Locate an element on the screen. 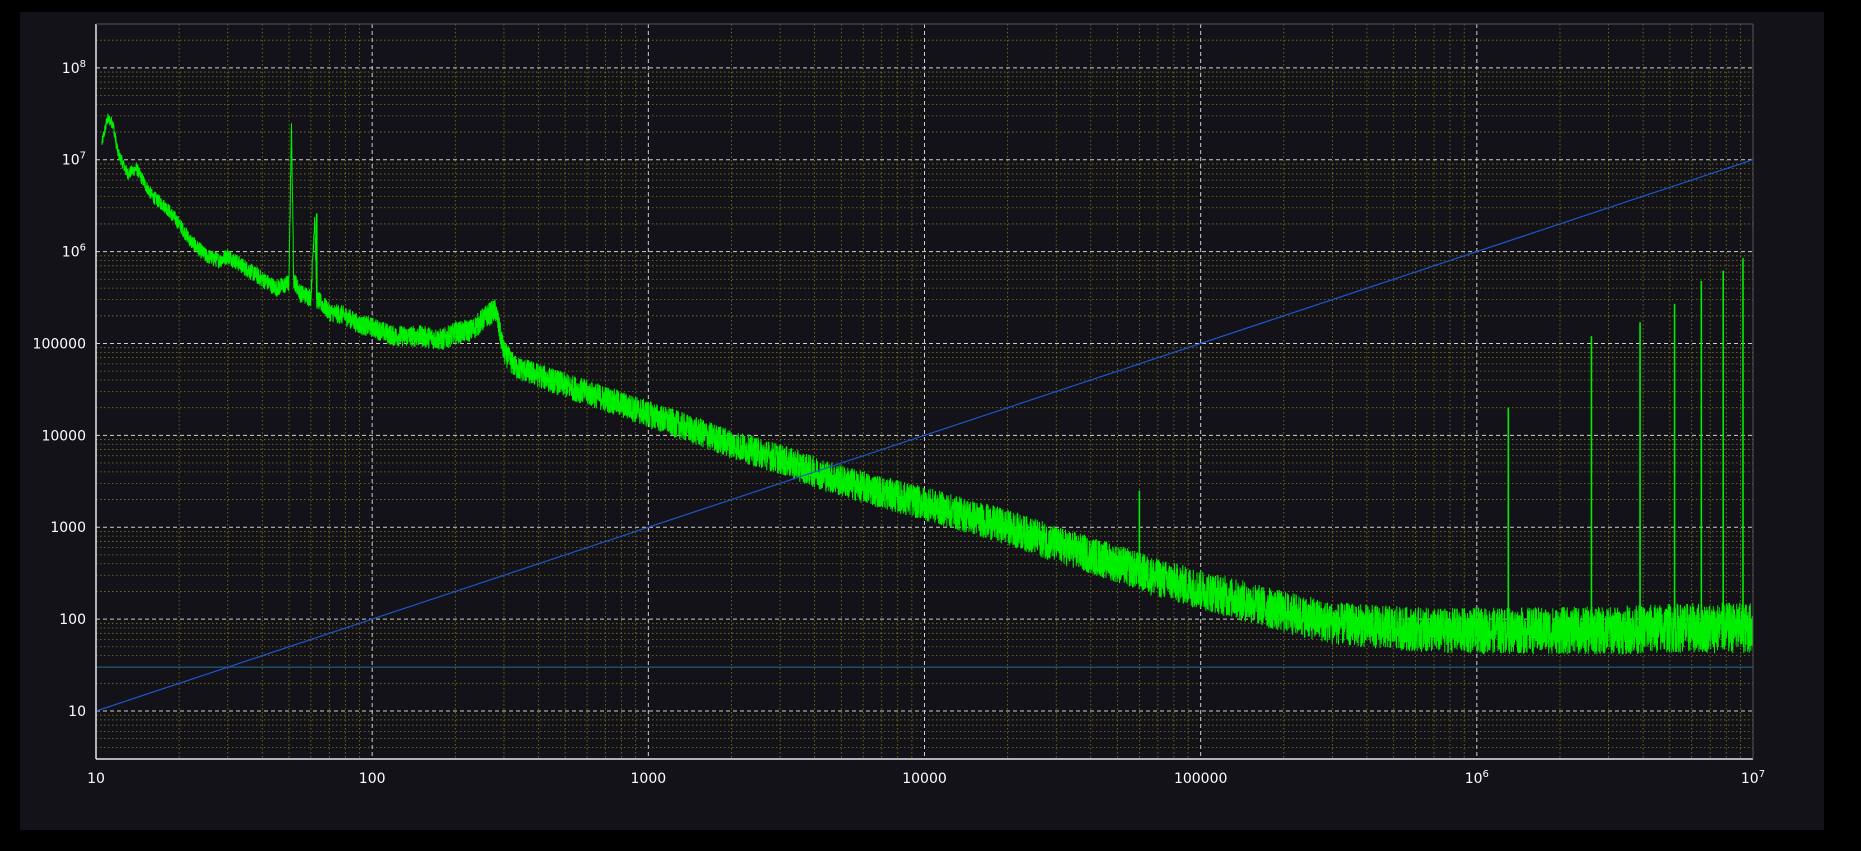 This screenshot has width=1861, height=851. y-tick-label: 107 is located at coordinates (74, 160).